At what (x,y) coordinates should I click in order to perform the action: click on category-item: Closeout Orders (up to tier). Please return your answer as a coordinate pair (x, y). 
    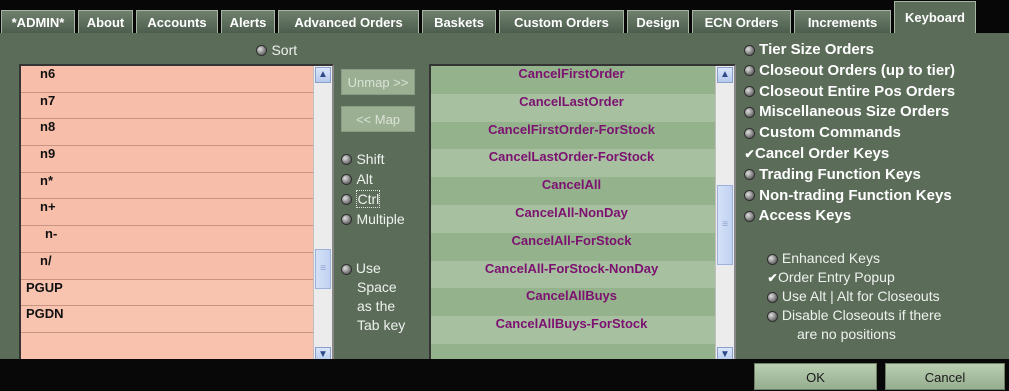
    Looking at the image, I should click on (849, 72).